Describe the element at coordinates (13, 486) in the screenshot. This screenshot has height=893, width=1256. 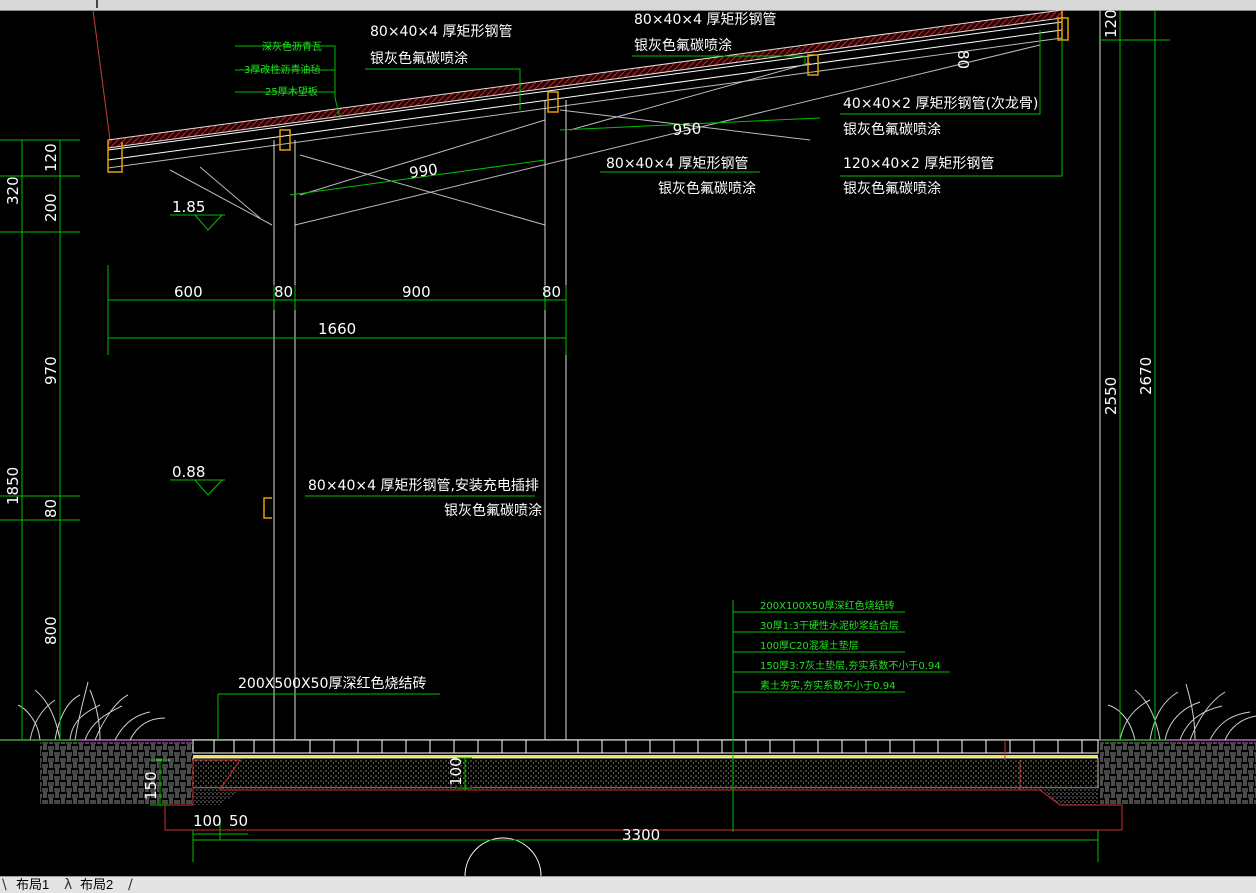
I see `dim-1850: 1850` at that location.